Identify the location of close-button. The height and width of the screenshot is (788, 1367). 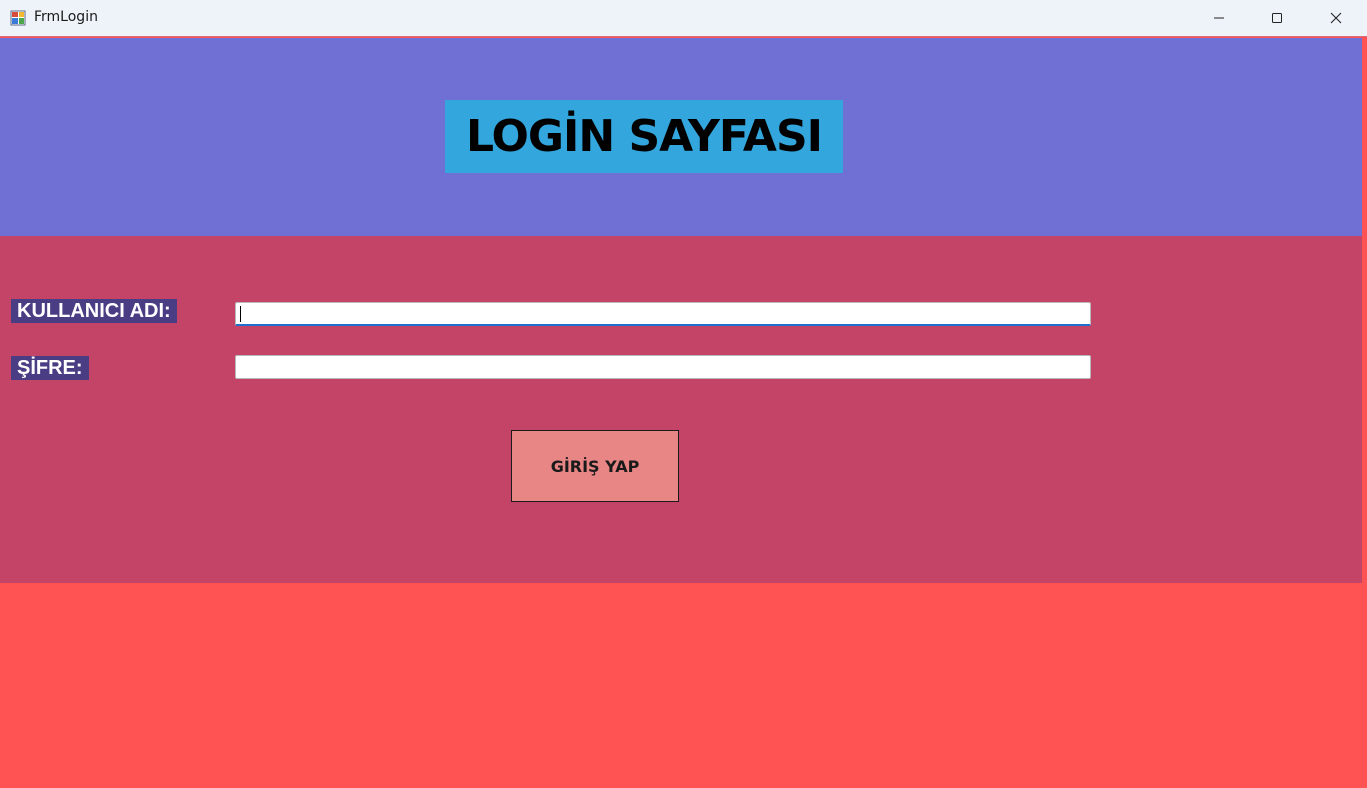
(1336, 18).